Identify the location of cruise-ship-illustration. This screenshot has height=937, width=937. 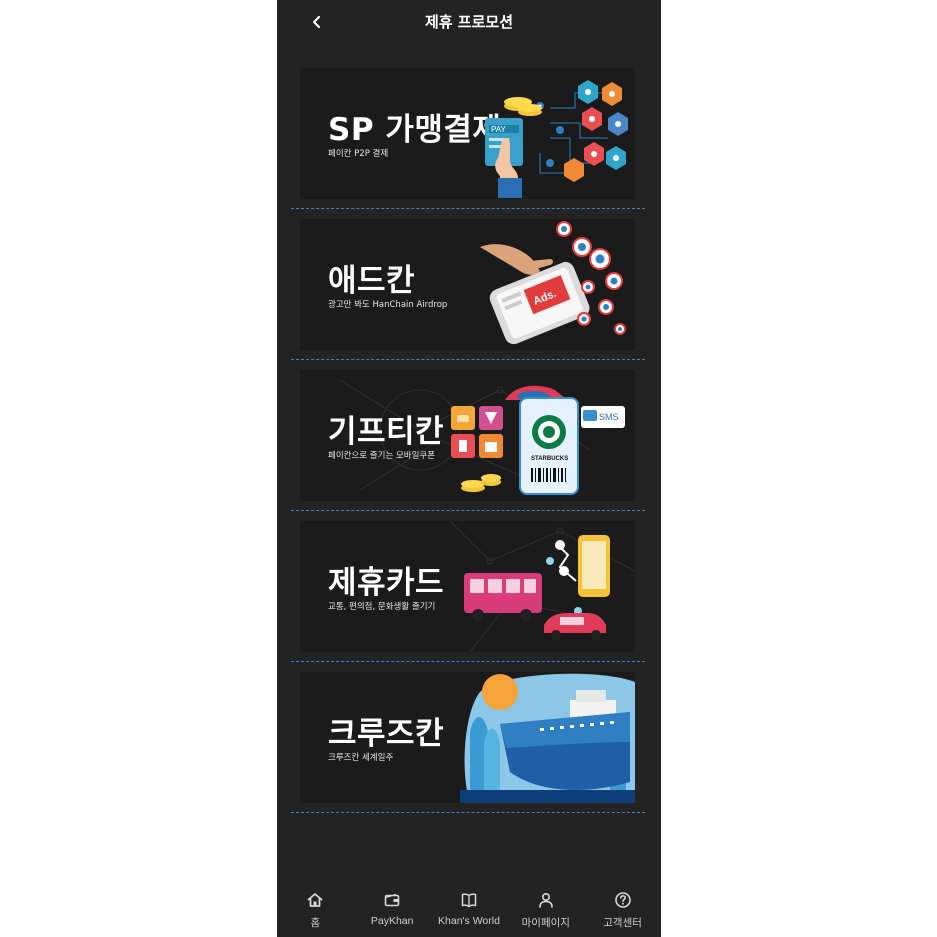
(547, 738).